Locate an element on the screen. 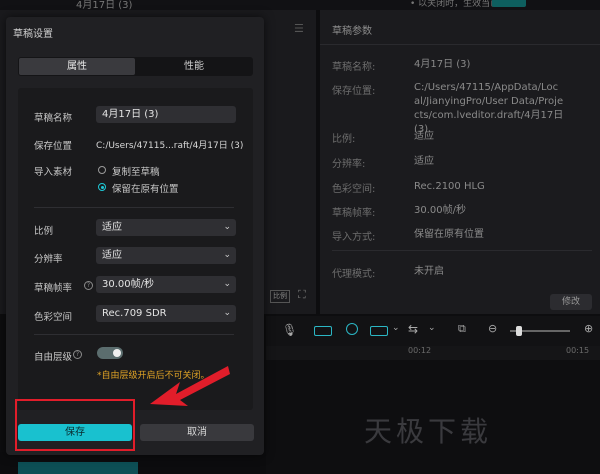 The image size is (600, 474). zoom-in-icon: ⊕ is located at coordinates (588, 328).